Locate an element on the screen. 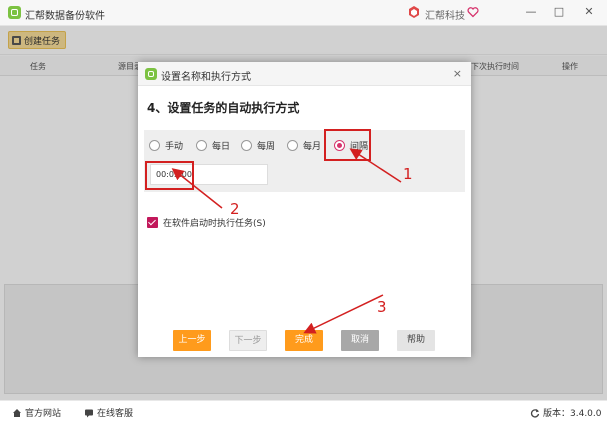 The width and height of the screenshot is (607, 421). radio-interval-label: 间隔 is located at coordinates (359, 147).